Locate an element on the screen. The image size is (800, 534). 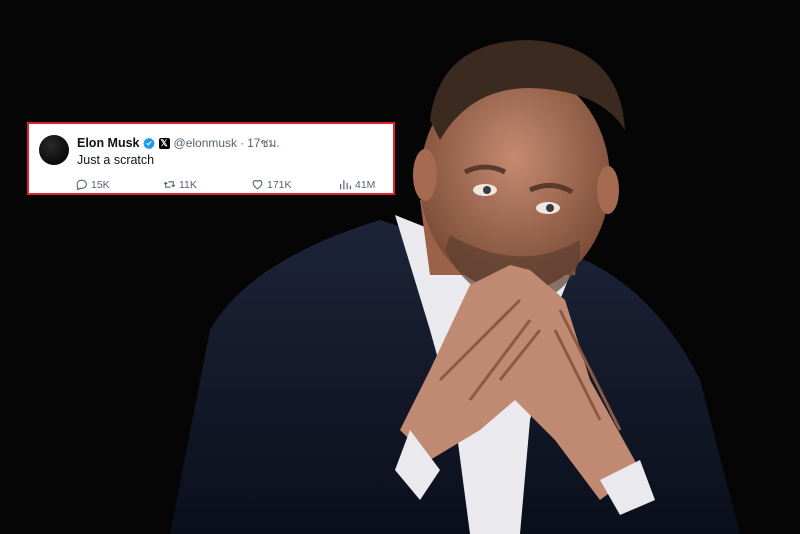
views-button: 41M is located at coordinates (357, 184).